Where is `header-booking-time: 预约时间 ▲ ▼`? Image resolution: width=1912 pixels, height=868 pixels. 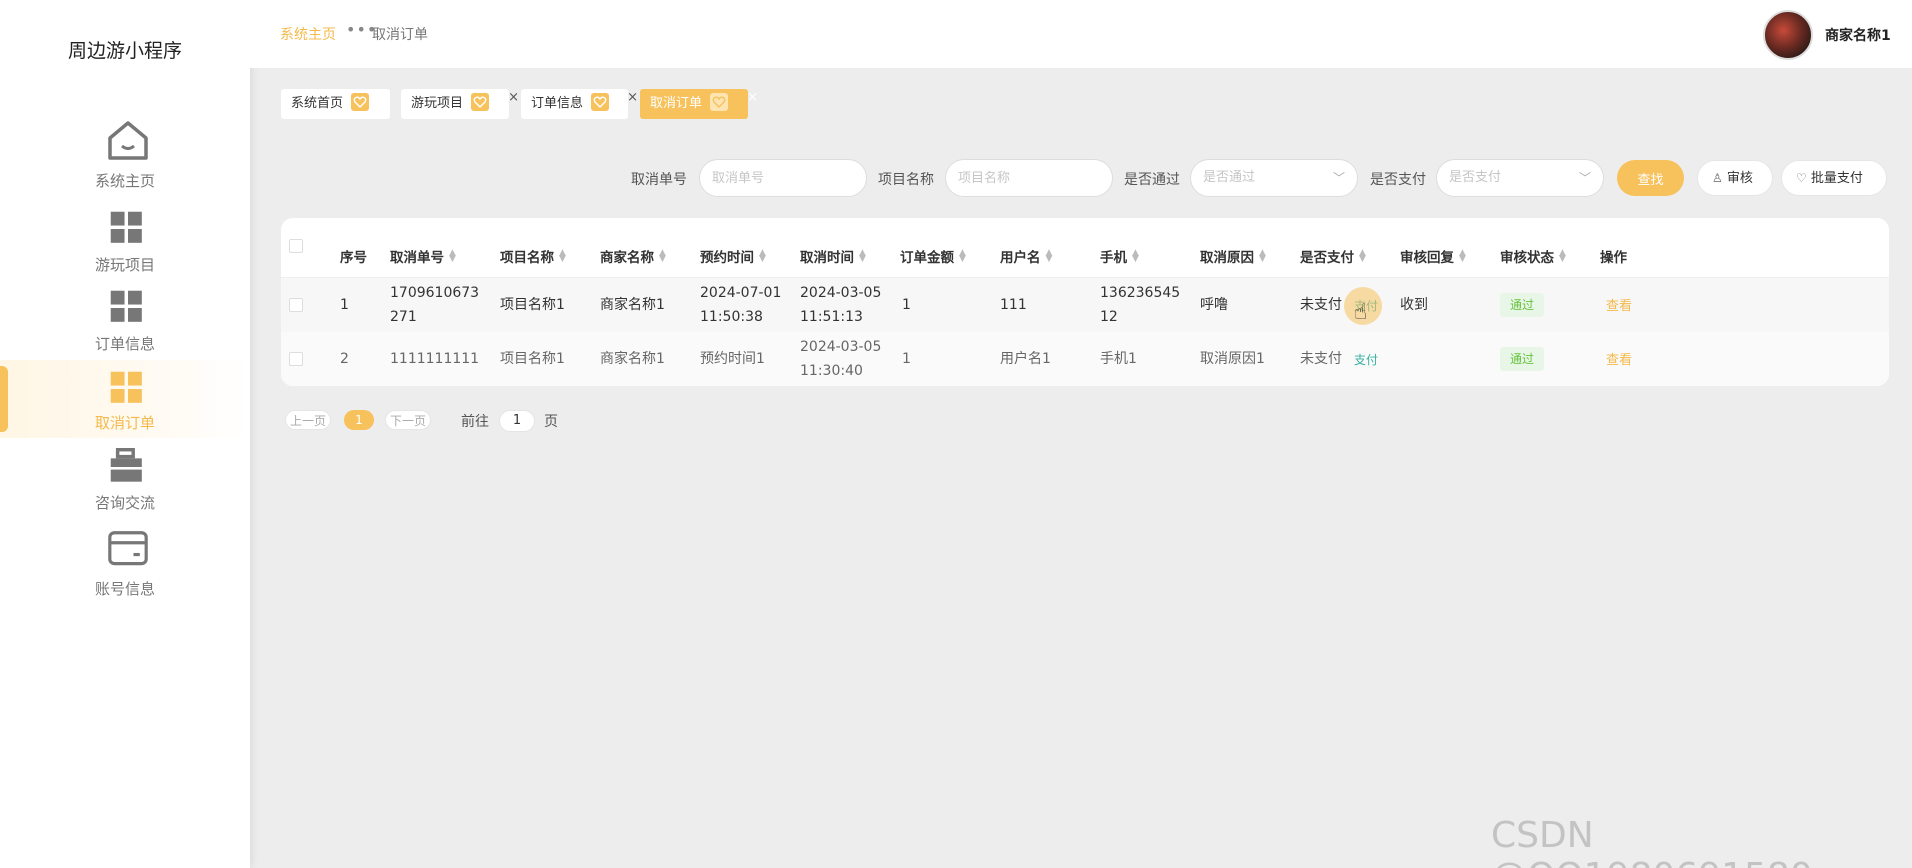
header-booking-time: 预约时间 ▲ ▼ is located at coordinates (733, 256).